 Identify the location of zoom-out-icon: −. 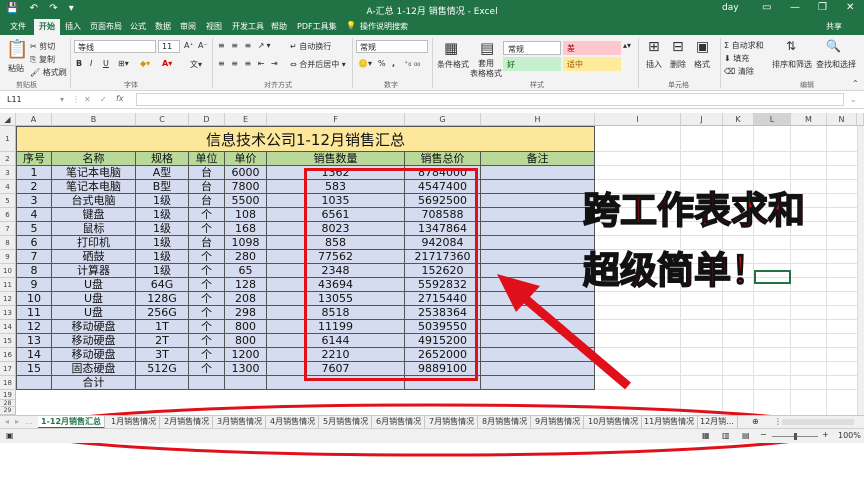
(763, 434).